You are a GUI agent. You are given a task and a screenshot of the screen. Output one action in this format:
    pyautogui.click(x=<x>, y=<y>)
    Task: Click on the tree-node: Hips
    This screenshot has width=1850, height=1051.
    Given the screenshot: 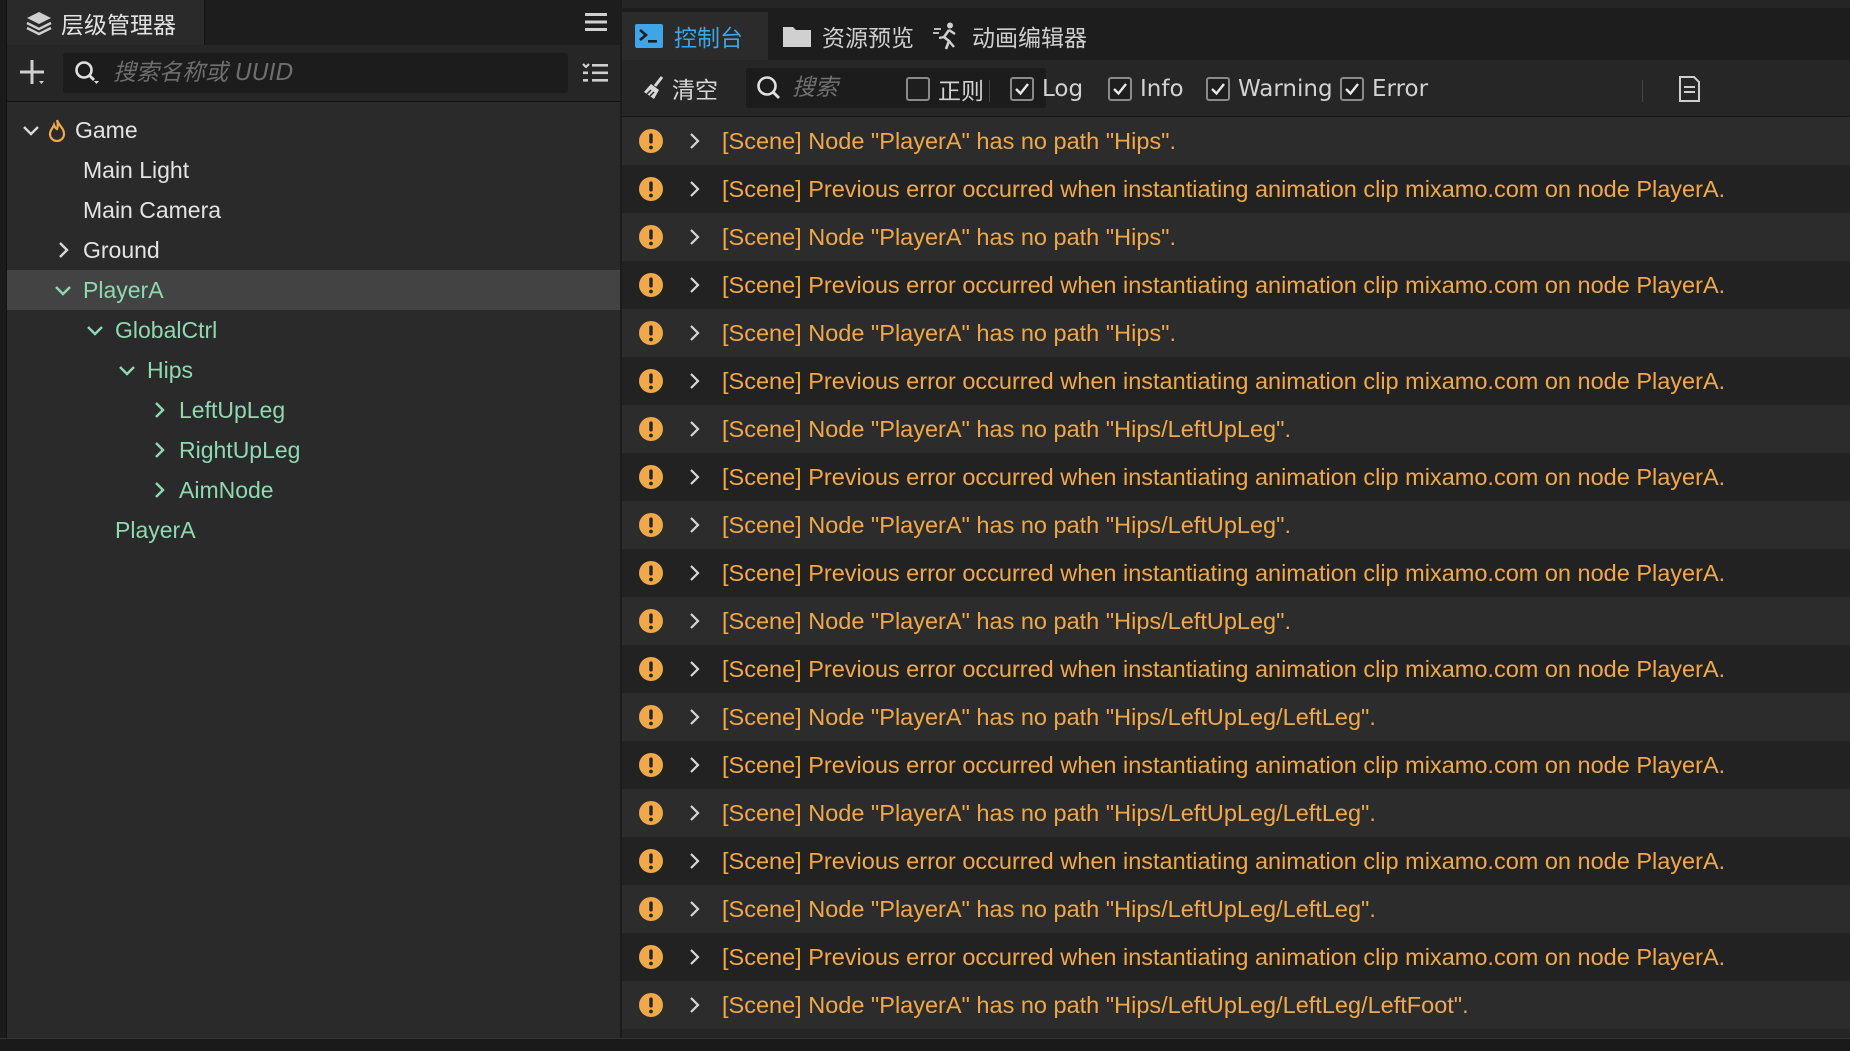 What is the action you would take?
    pyautogui.click(x=313, y=370)
    